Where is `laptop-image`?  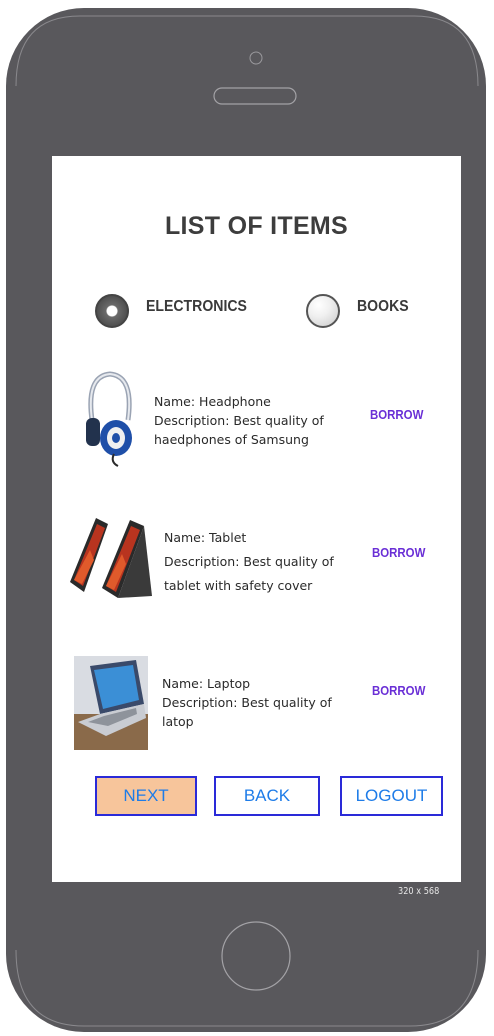
laptop-image is located at coordinates (111, 703).